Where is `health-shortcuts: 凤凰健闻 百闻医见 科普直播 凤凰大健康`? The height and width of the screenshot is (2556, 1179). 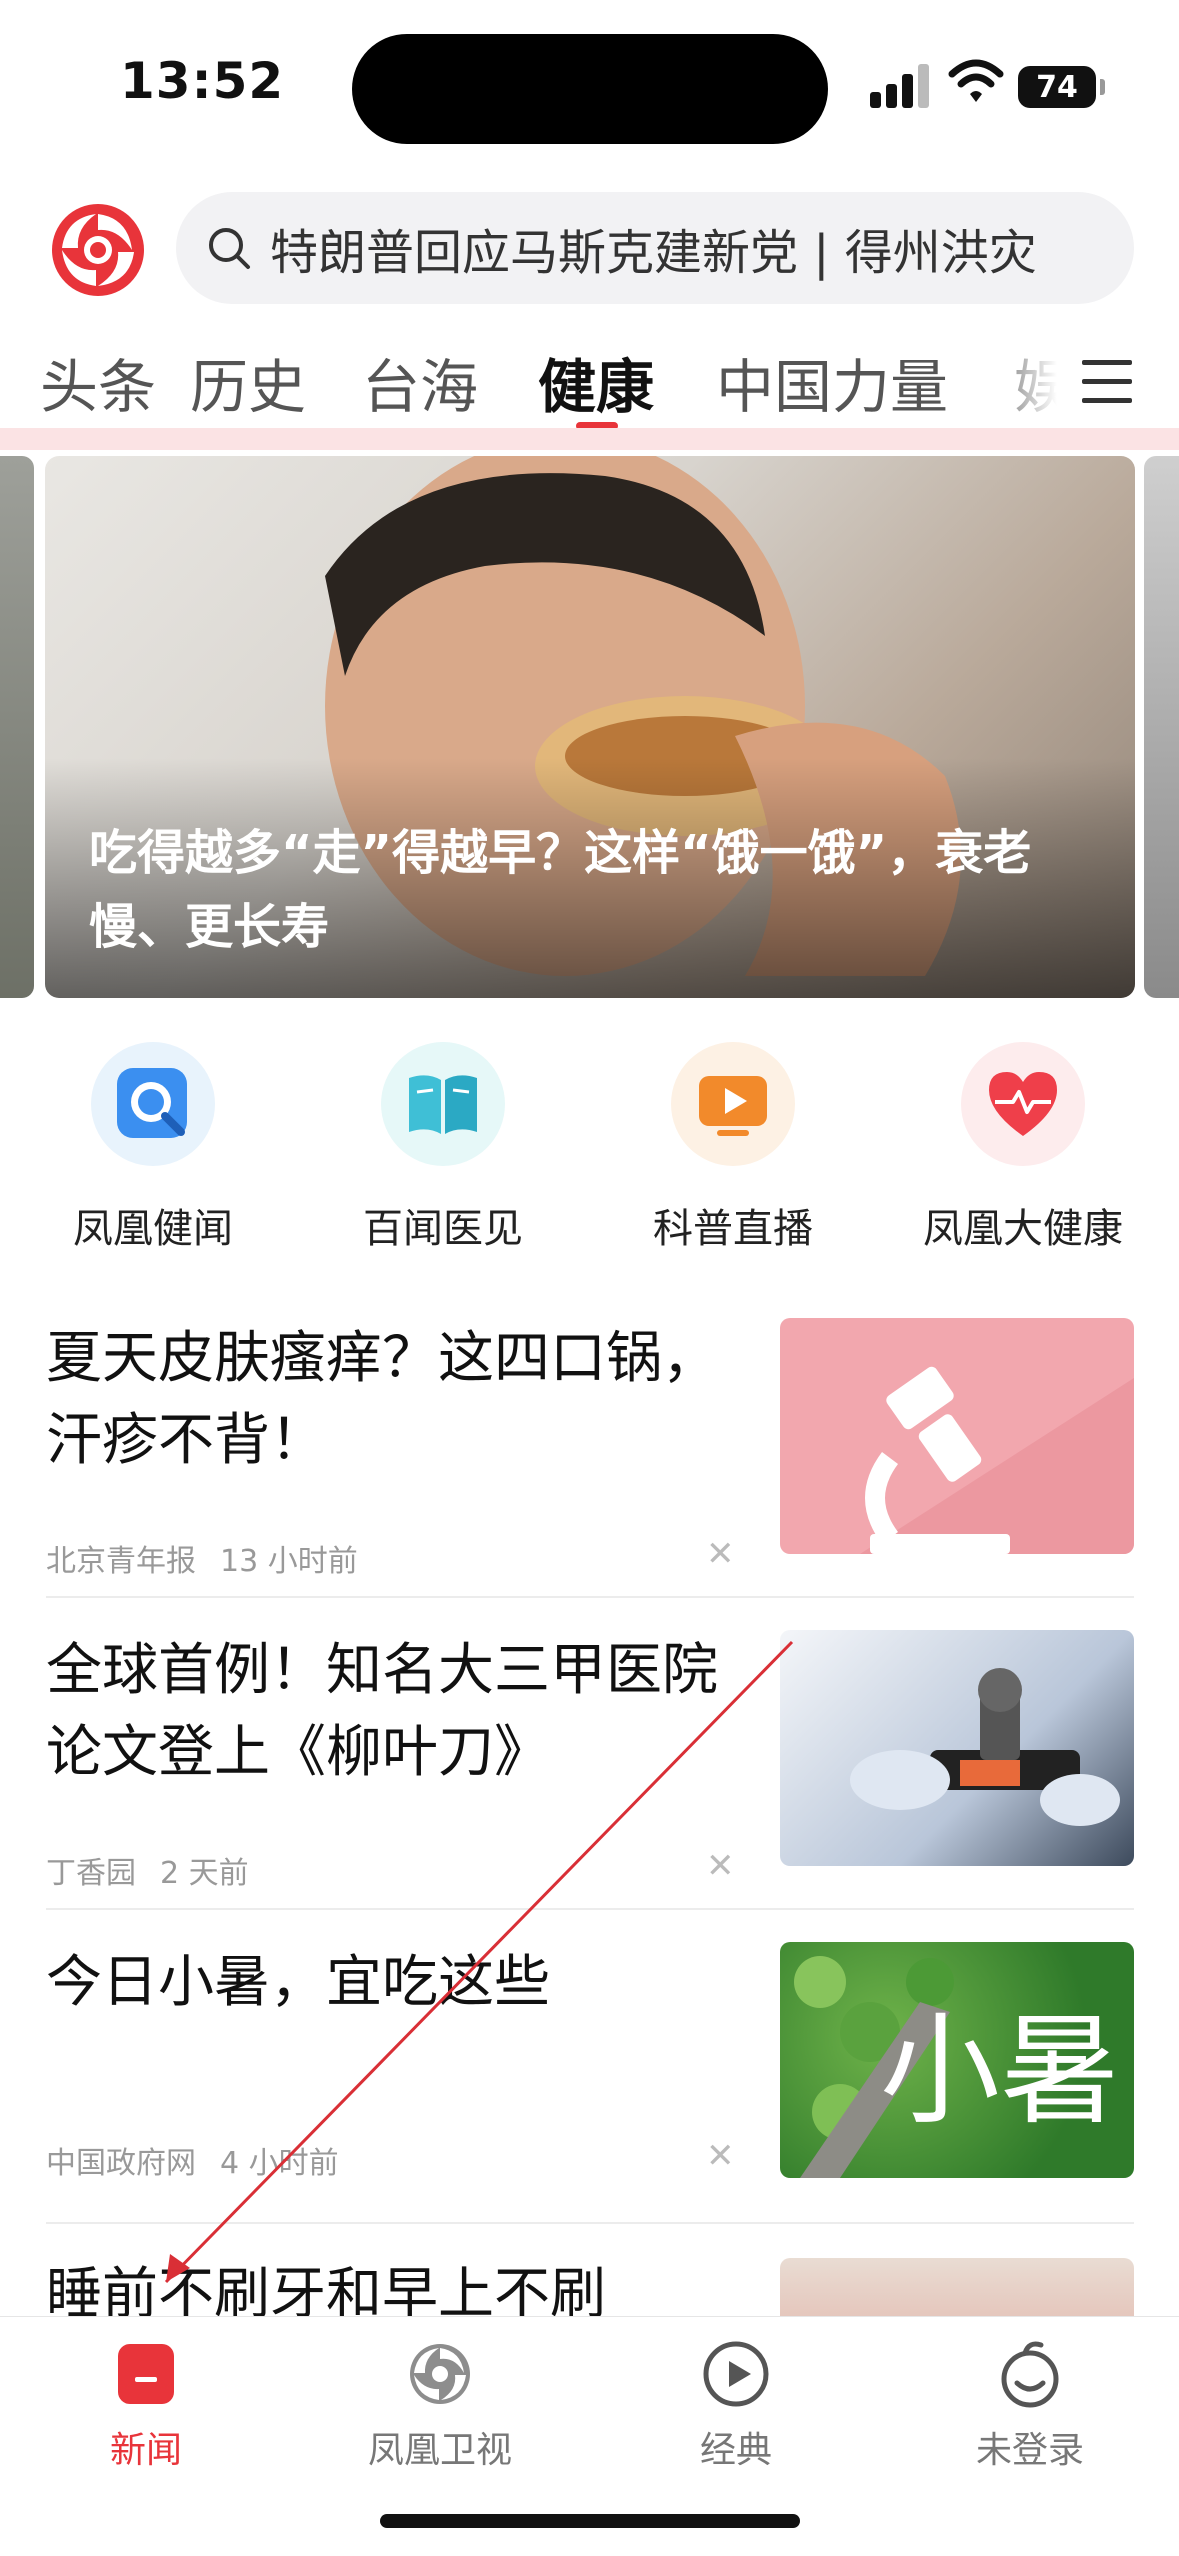
health-shortcuts: 凤凰健闻 百闻医见 科普直播 凤凰大健康 is located at coordinates (589, 1146).